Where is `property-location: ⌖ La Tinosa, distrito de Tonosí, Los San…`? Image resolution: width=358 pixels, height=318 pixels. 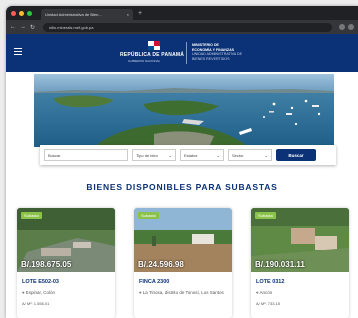 property-location: ⌖ La Tinosa, distrito de Tonosí, Los San… is located at coordinates (183, 293).